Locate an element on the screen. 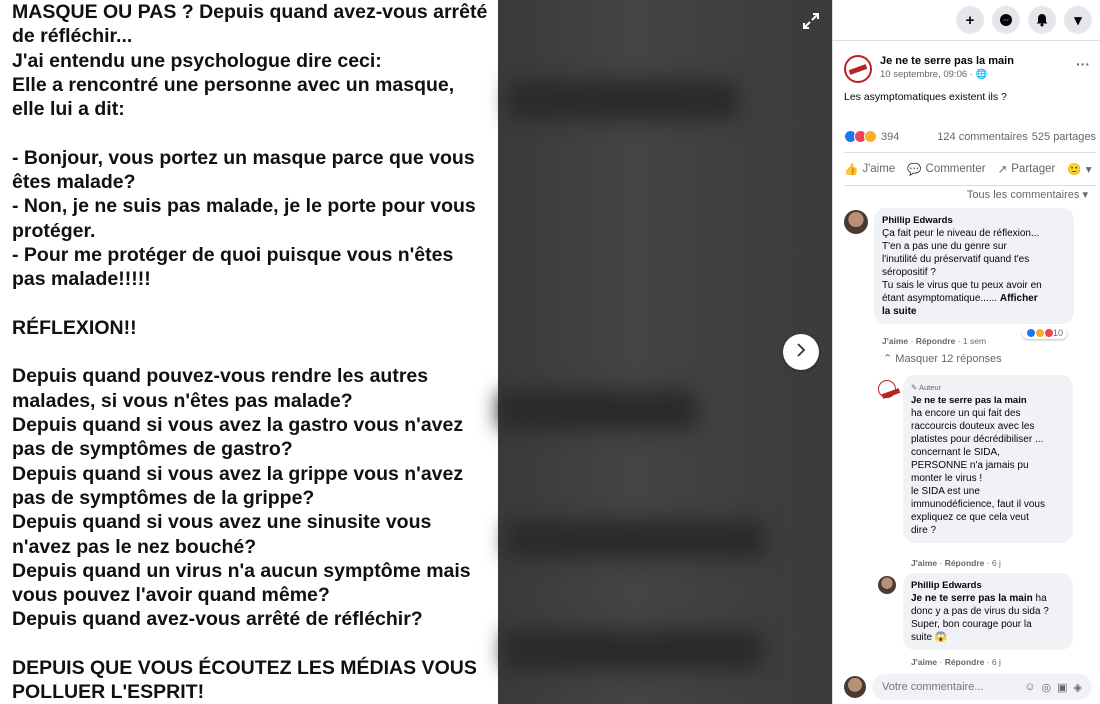 This screenshot has width=1100, height=704. shares-count: 525 partages is located at coordinates (1064, 137).